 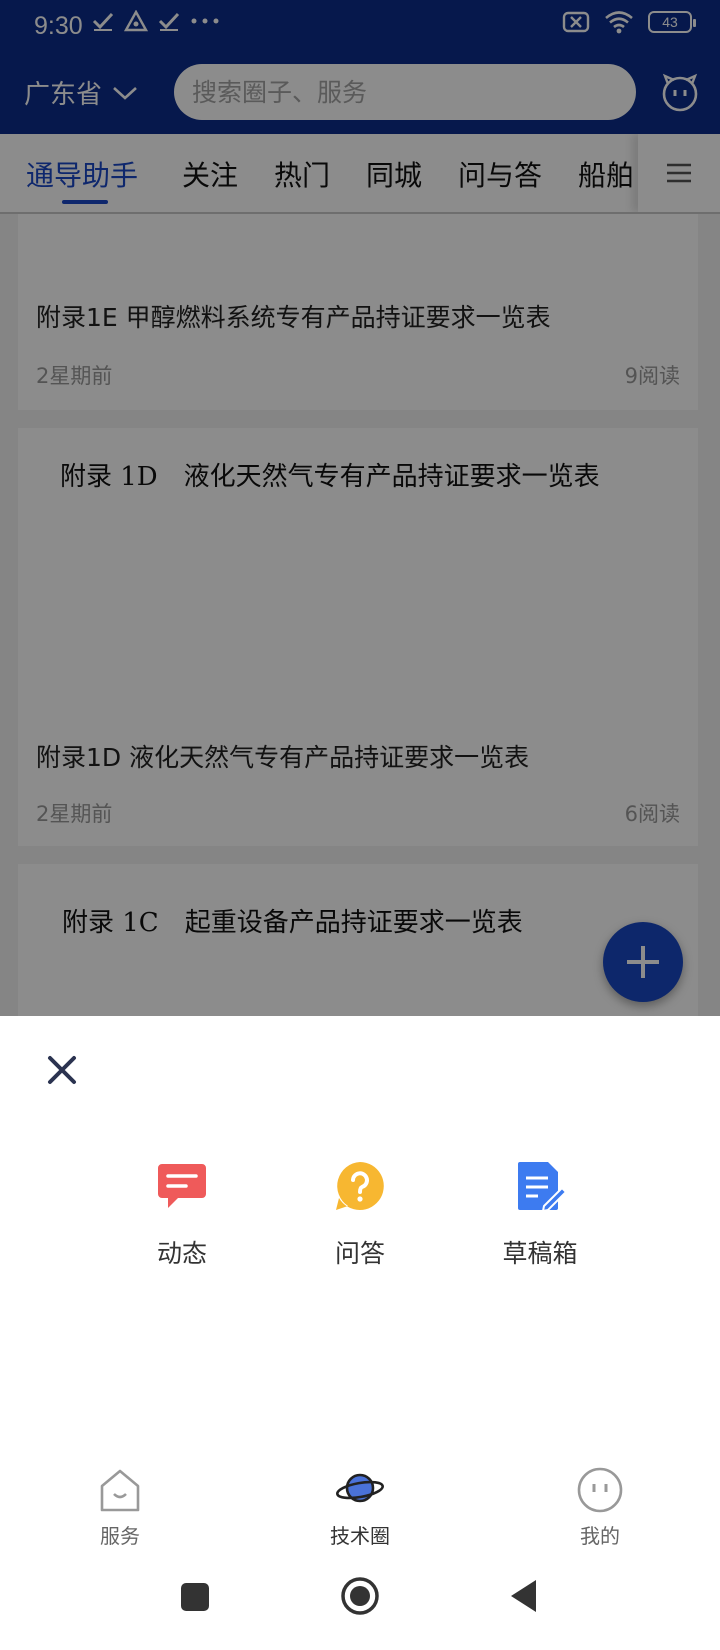 What do you see at coordinates (360, 1488) in the screenshot?
I see `planet-icon` at bounding box center [360, 1488].